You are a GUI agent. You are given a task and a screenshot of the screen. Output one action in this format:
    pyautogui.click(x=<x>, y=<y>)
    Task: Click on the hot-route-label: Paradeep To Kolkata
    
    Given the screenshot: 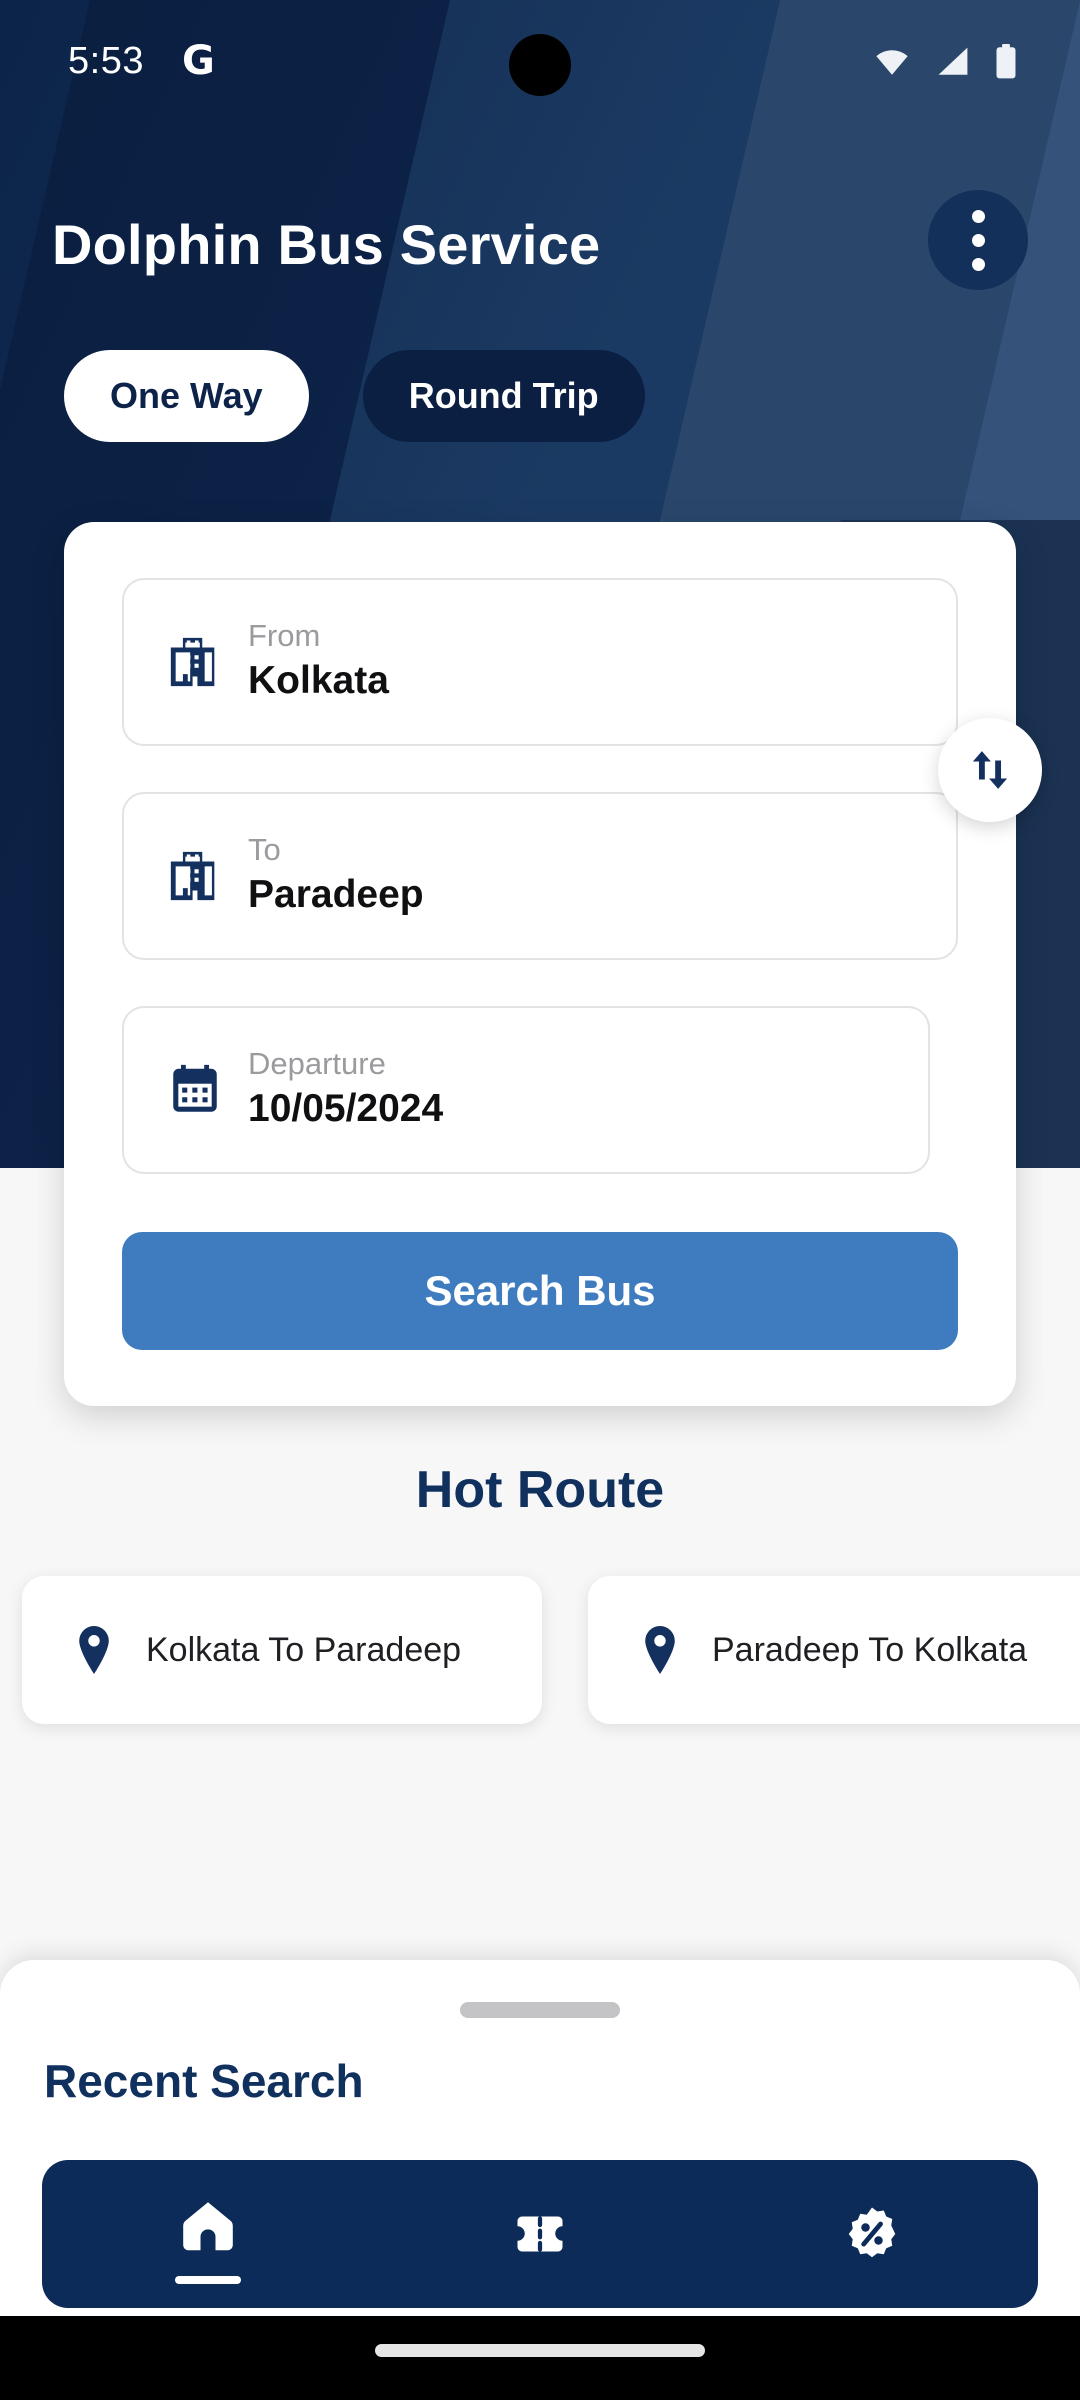 What is the action you would take?
    pyautogui.click(x=870, y=1649)
    